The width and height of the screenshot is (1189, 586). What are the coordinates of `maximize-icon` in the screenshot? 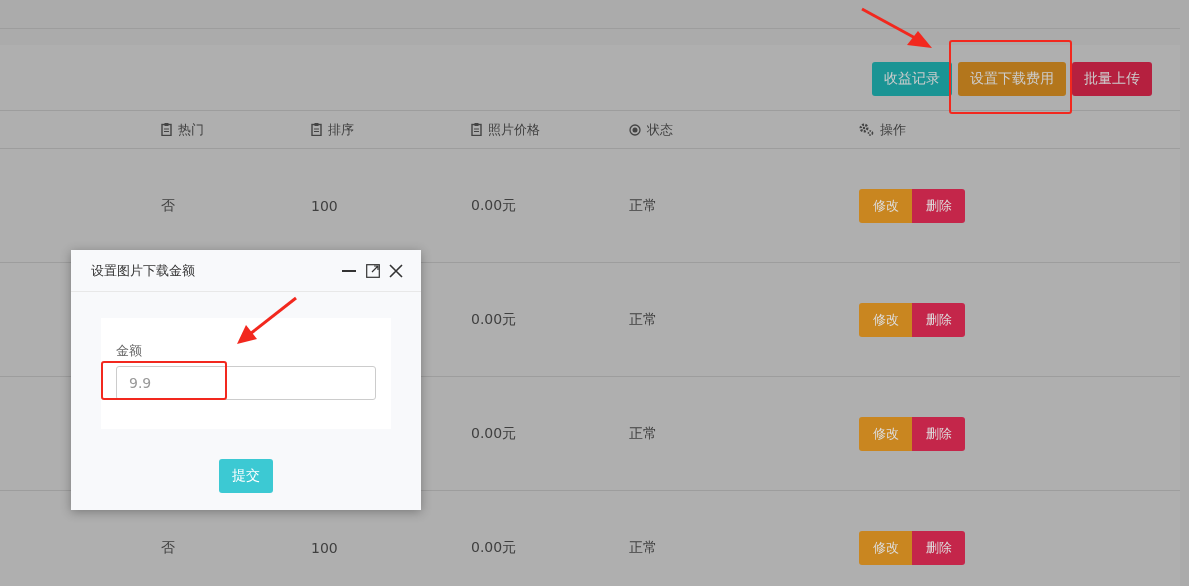 It's located at (373, 270).